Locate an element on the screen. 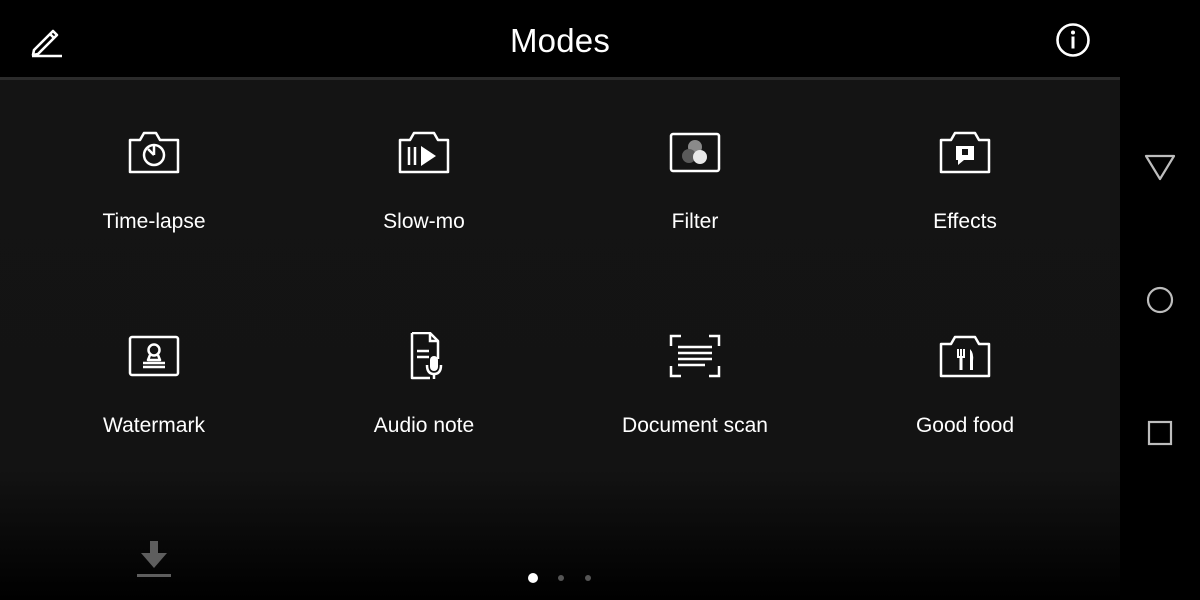 The image size is (1200, 600). triangle-back-icon is located at coordinates (1160, 166).